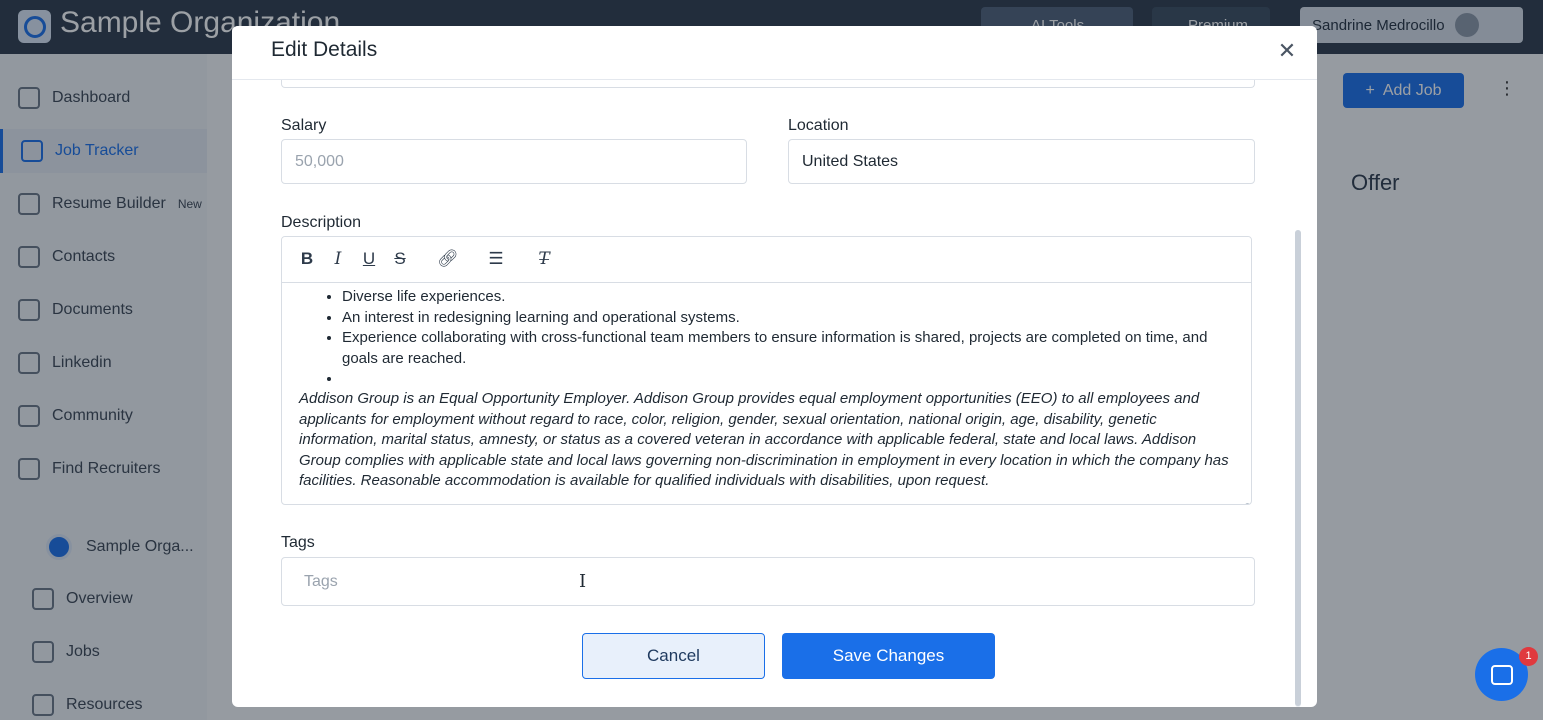 The width and height of the screenshot is (1543, 720). What do you see at coordinates (787, 297) in the screenshot?
I see `list-item: Diverse life experiences.` at bounding box center [787, 297].